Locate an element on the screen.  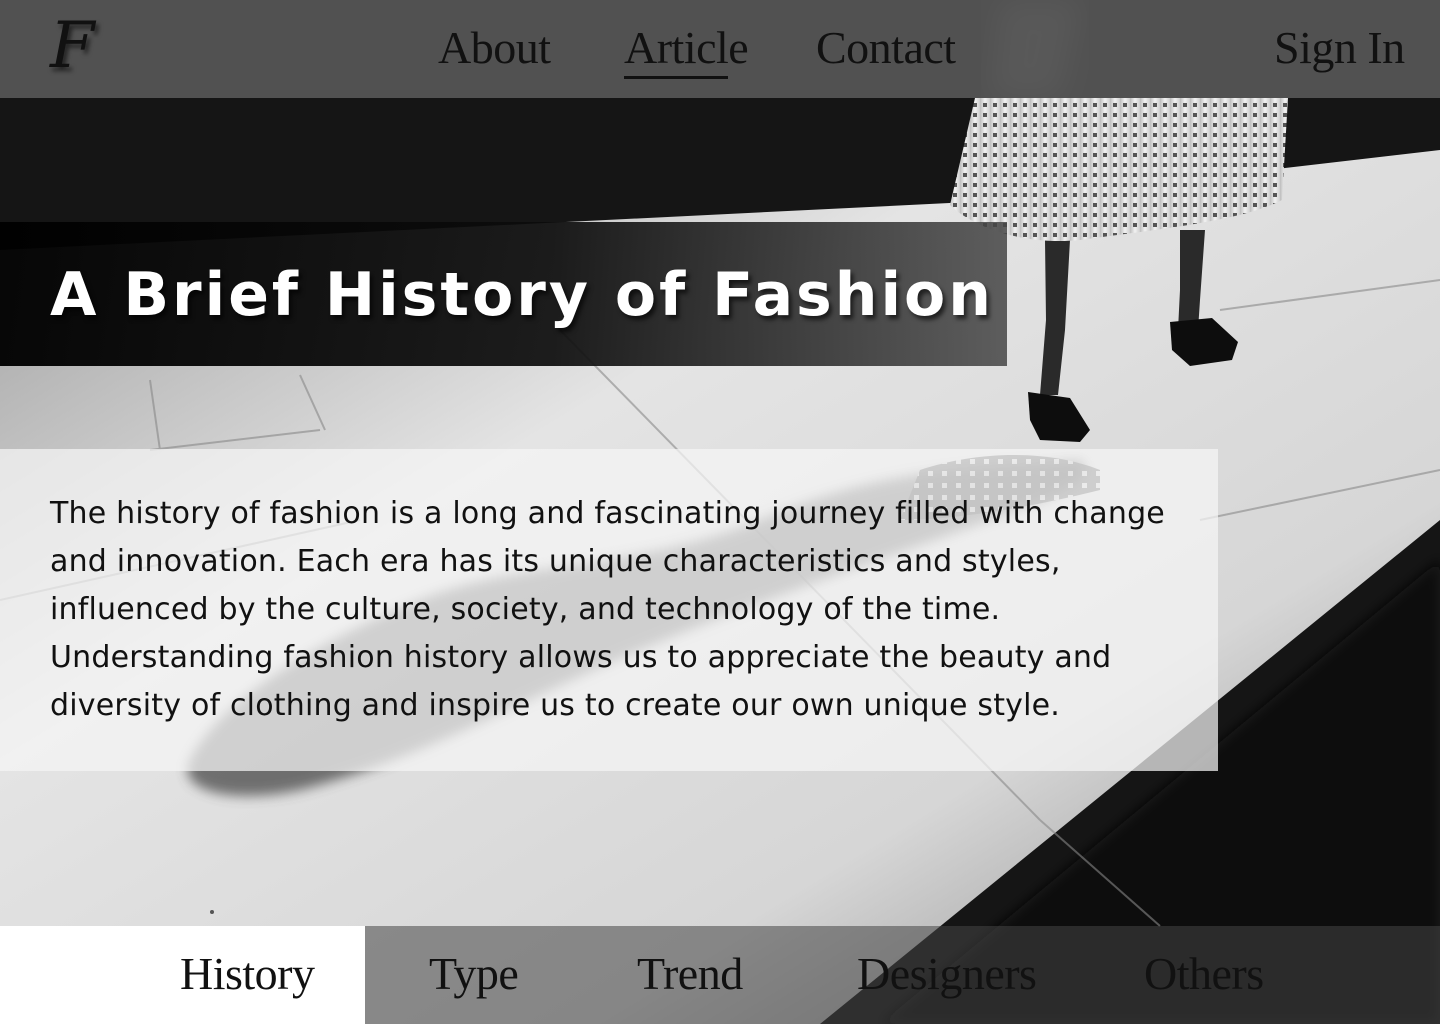
nav-link-article: Article is located at coordinates (686, 48).